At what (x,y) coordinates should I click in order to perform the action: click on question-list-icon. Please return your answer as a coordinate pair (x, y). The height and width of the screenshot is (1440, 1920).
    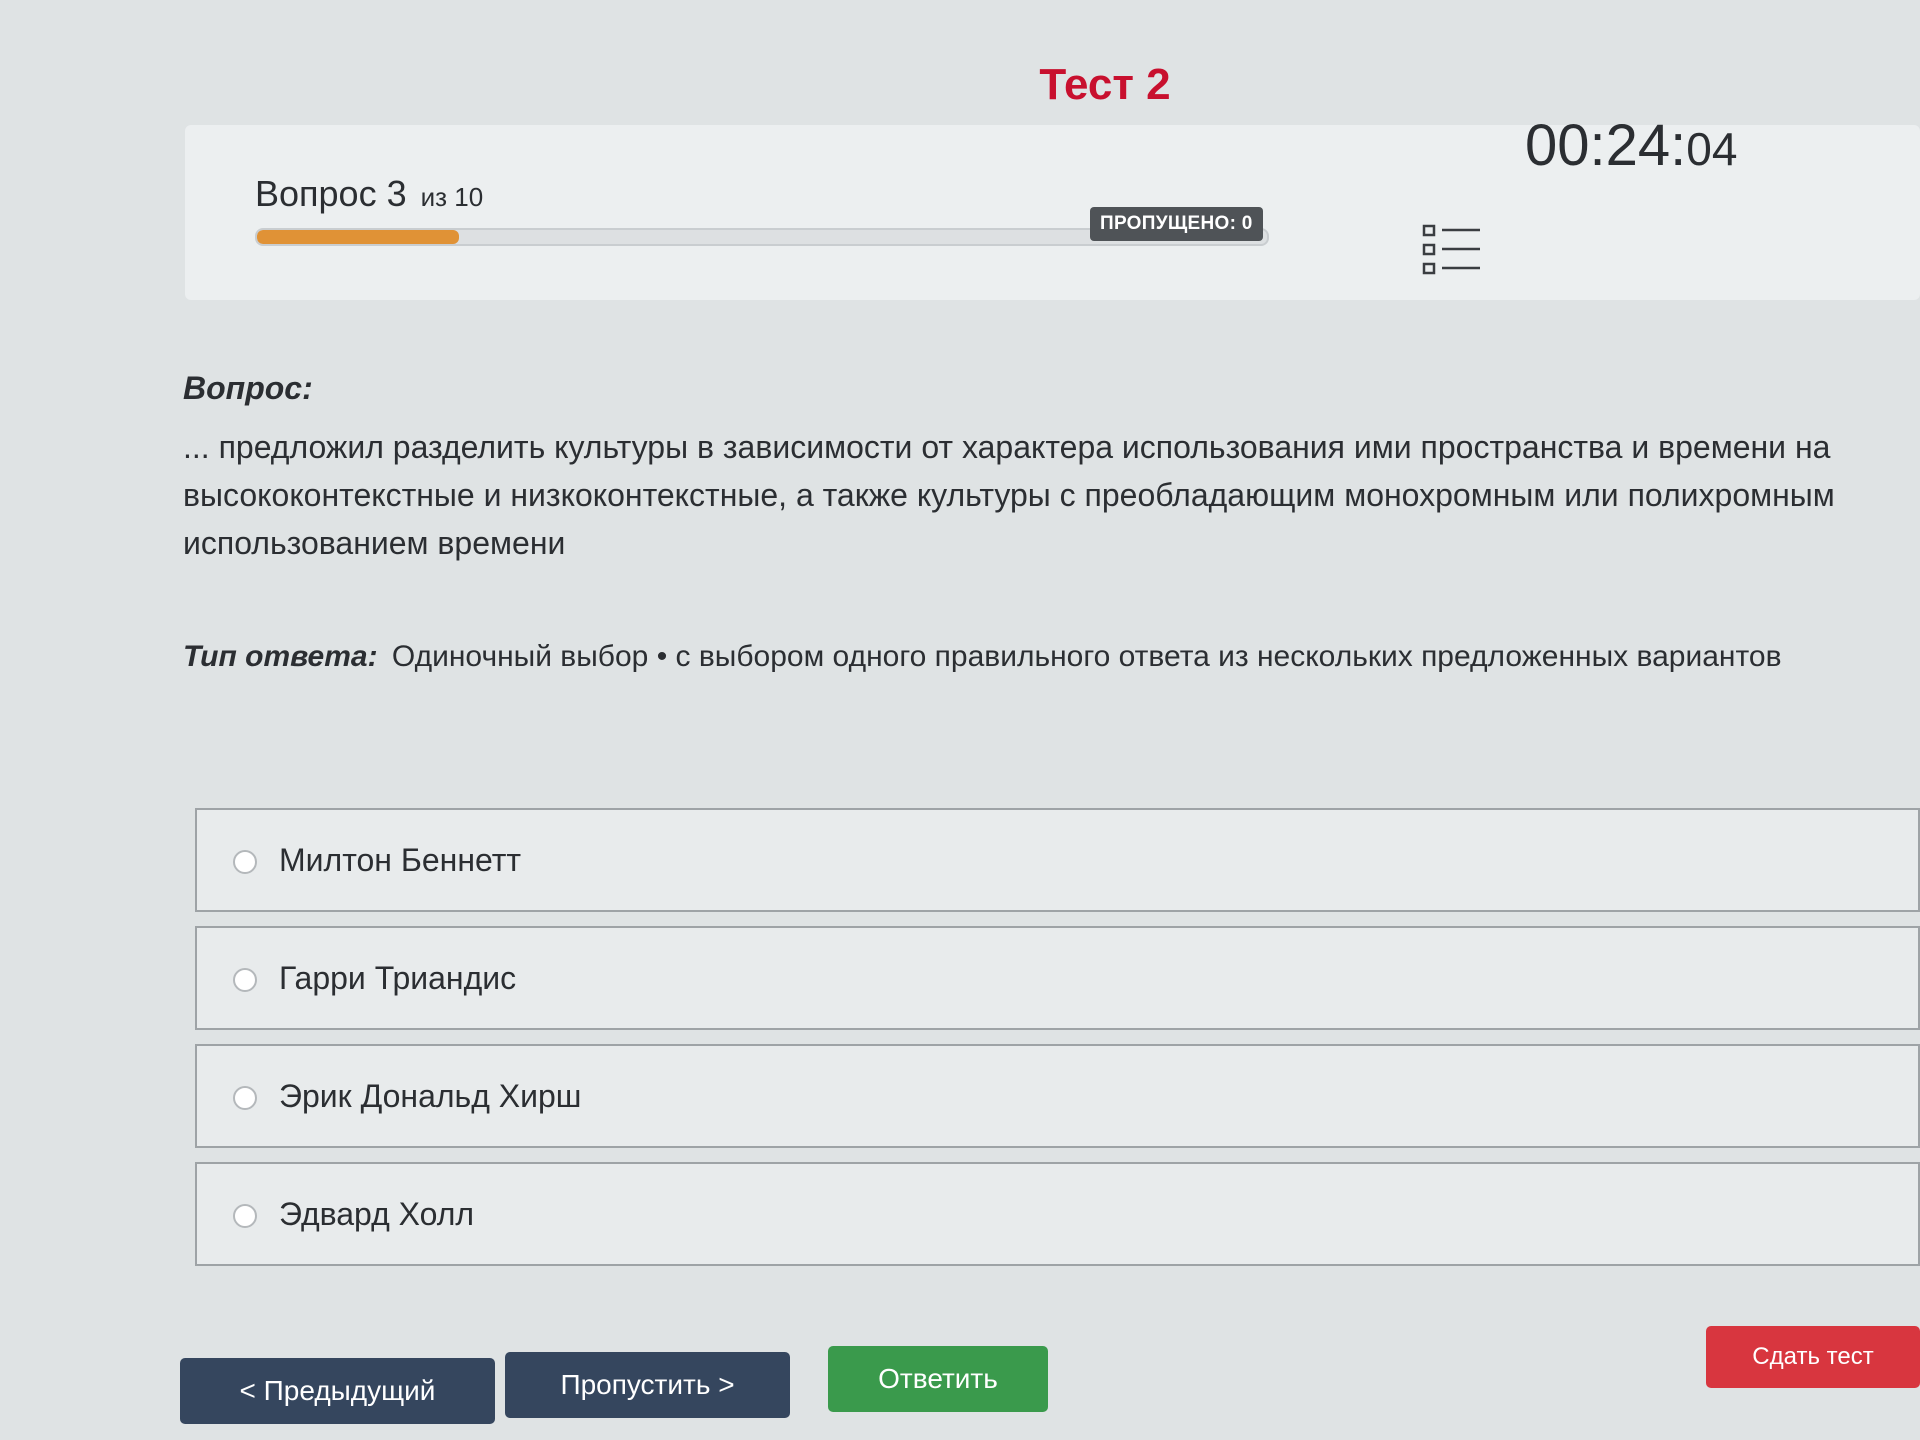
    Looking at the image, I should click on (1451, 249).